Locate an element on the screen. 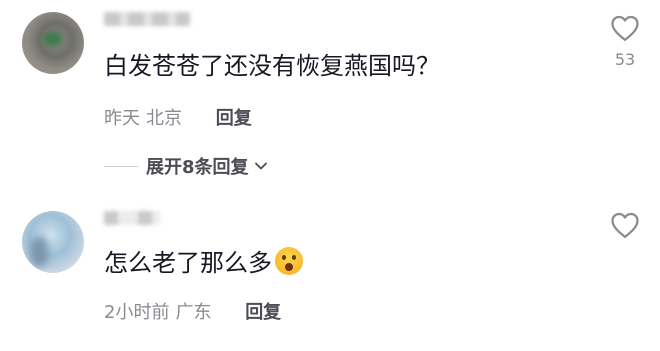  comment-location: 广东 is located at coordinates (193, 312).